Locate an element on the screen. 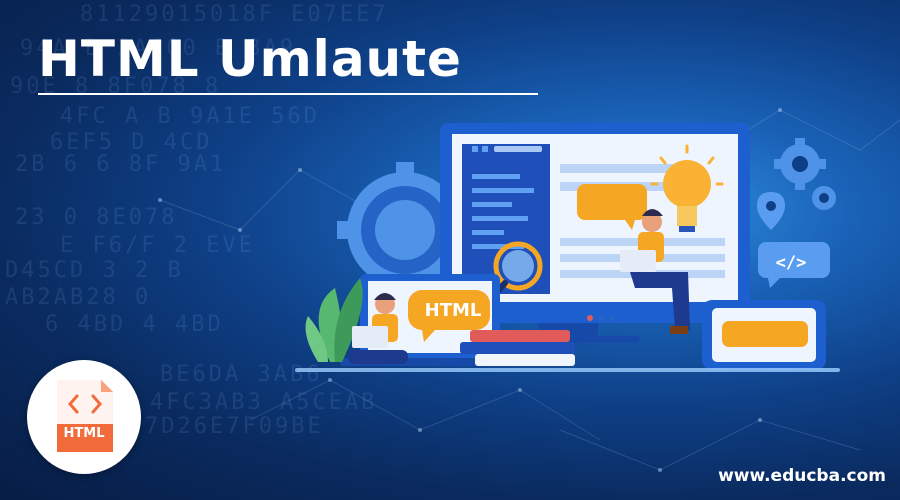 Image resolution: width=900 pixels, height=500 pixels. html-file-badge: HTML is located at coordinates (84, 417).